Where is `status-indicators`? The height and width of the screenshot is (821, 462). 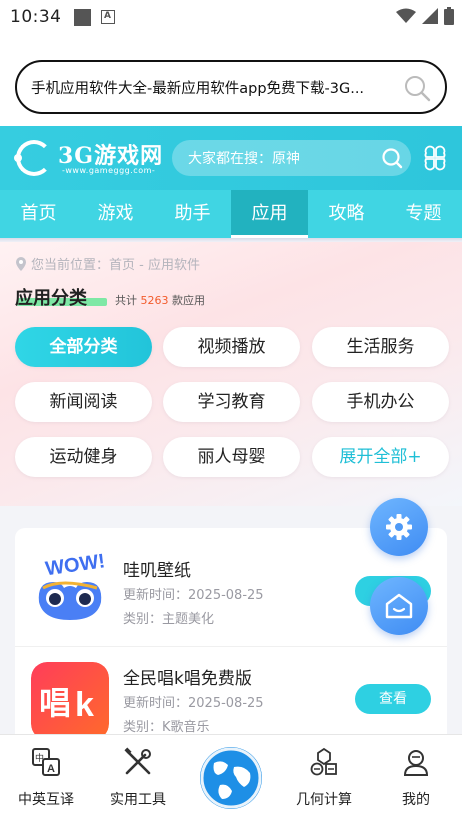 status-indicators is located at coordinates (425, 16).